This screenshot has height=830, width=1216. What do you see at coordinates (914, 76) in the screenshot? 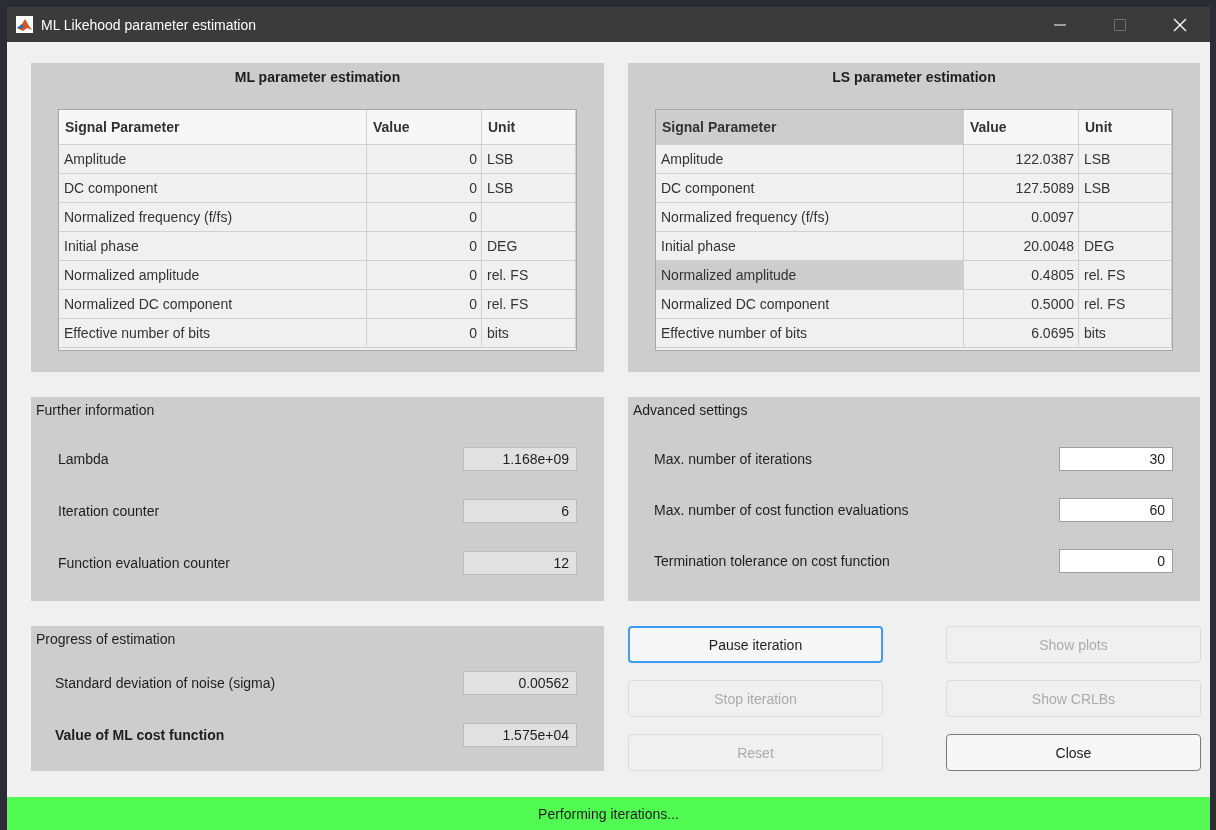
I see `panel-title: LS parameter estimation` at bounding box center [914, 76].